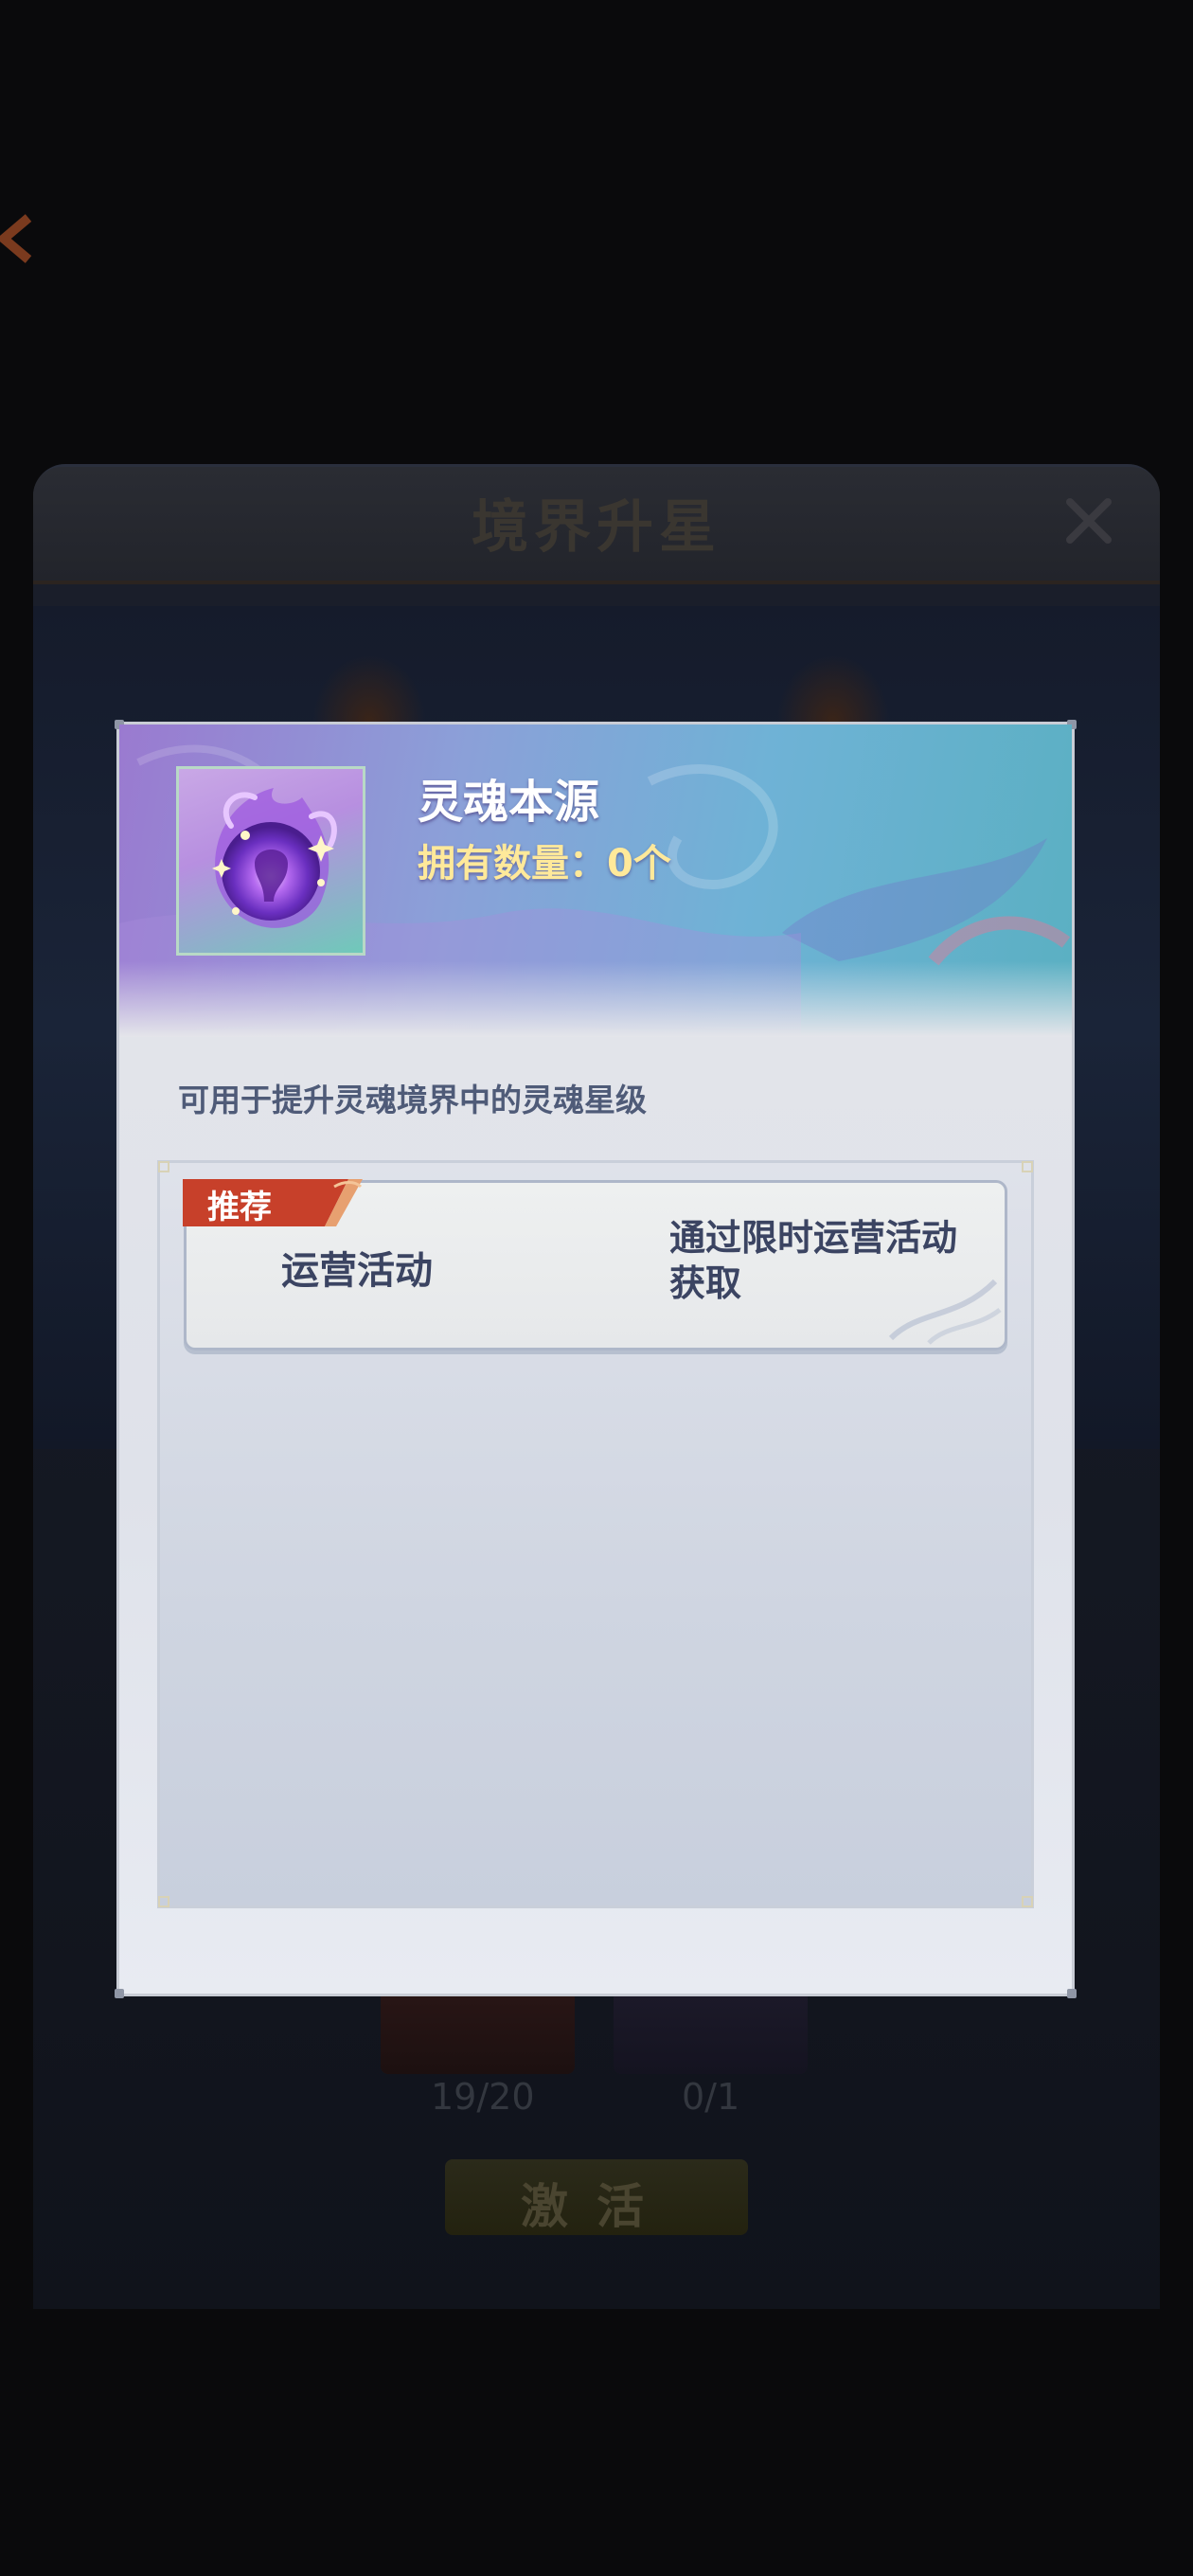  Describe the element at coordinates (483, 2097) in the screenshot. I see `background-material-count: 19/20` at that location.